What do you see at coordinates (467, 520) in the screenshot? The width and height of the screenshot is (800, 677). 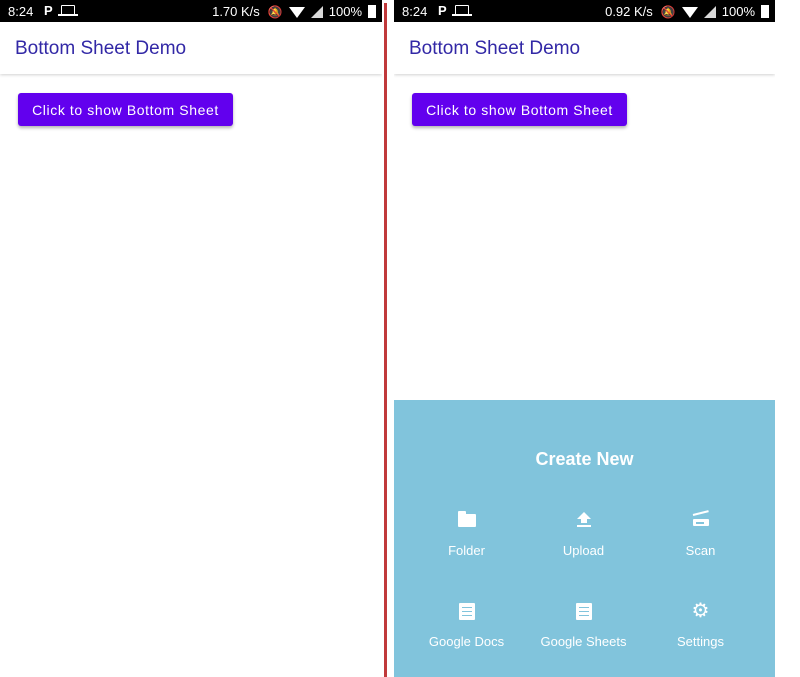 I see `folder-icon` at bounding box center [467, 520].